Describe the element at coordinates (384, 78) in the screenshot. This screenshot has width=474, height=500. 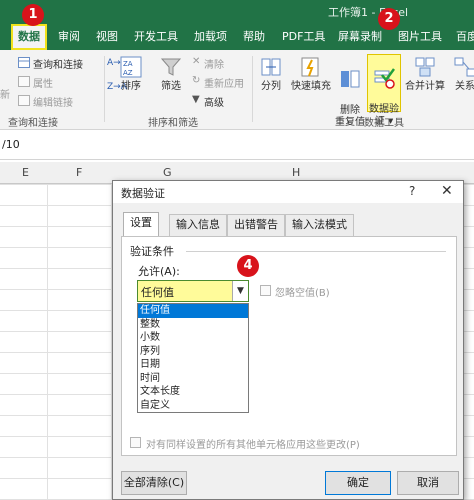
I see `data-validation-icon` at that location.